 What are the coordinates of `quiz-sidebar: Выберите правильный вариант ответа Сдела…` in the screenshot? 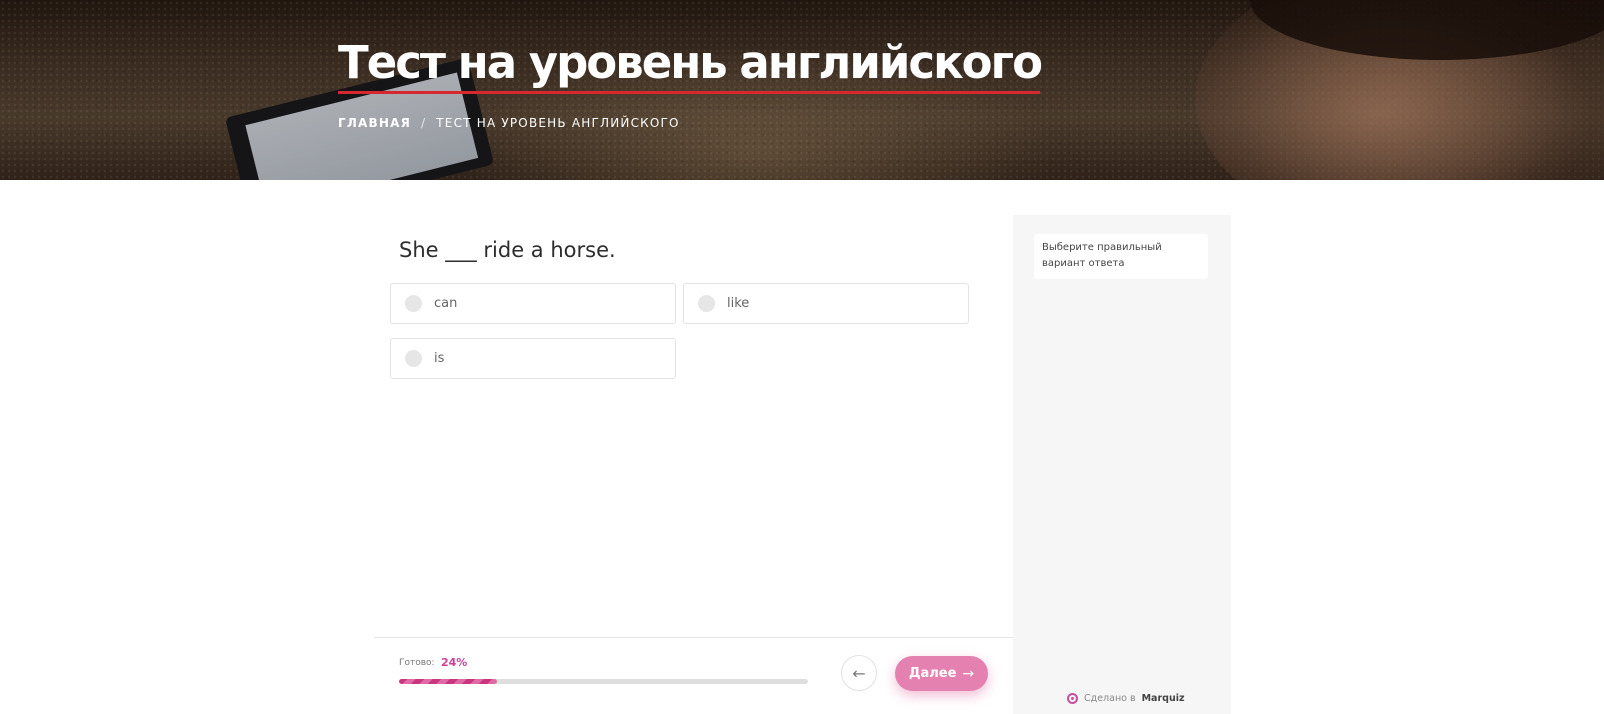 It's located at (1122, 464).